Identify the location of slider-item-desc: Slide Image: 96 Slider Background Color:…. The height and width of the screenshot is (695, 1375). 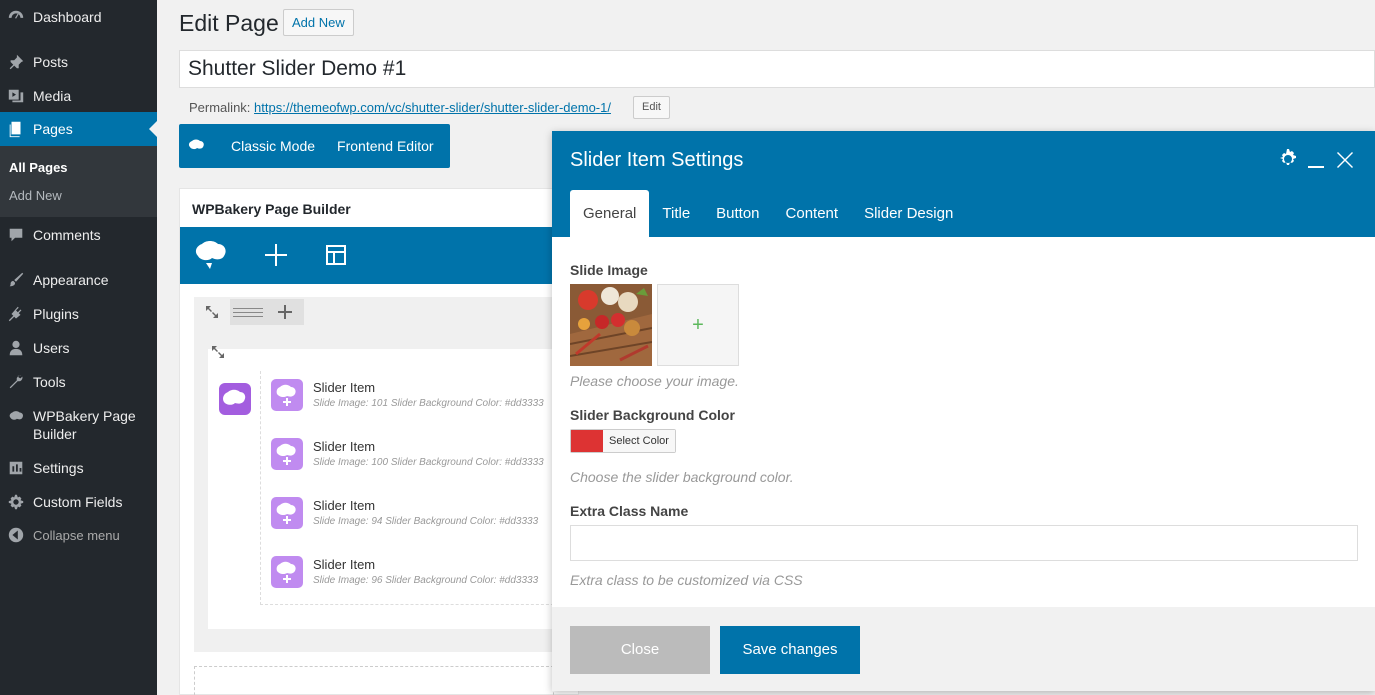
(426, 580).